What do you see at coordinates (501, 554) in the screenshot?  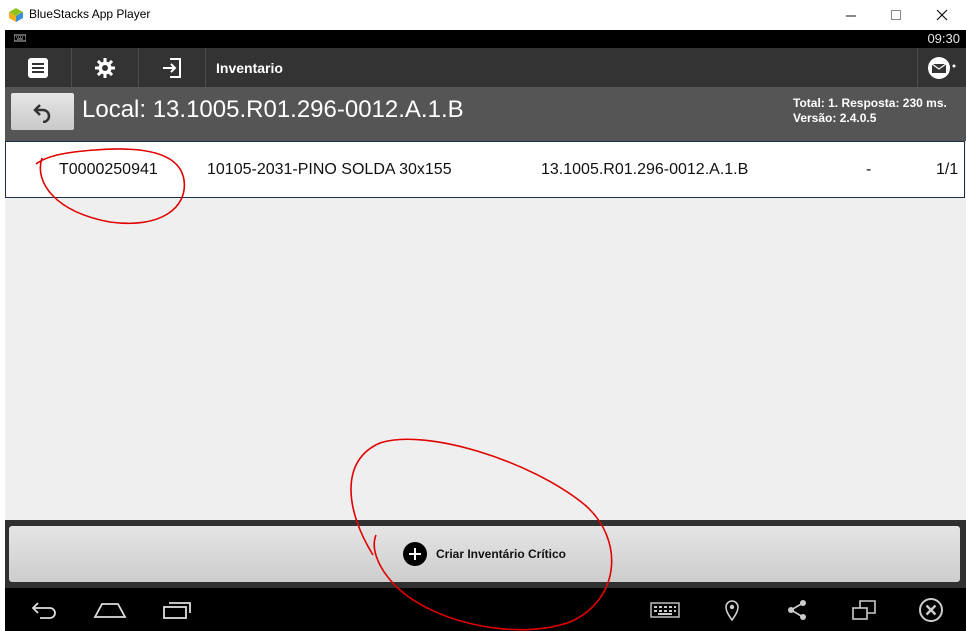 I see `create-critical-inventory-label: Criar Inventário Crítico` at bounding box center [501, 554].